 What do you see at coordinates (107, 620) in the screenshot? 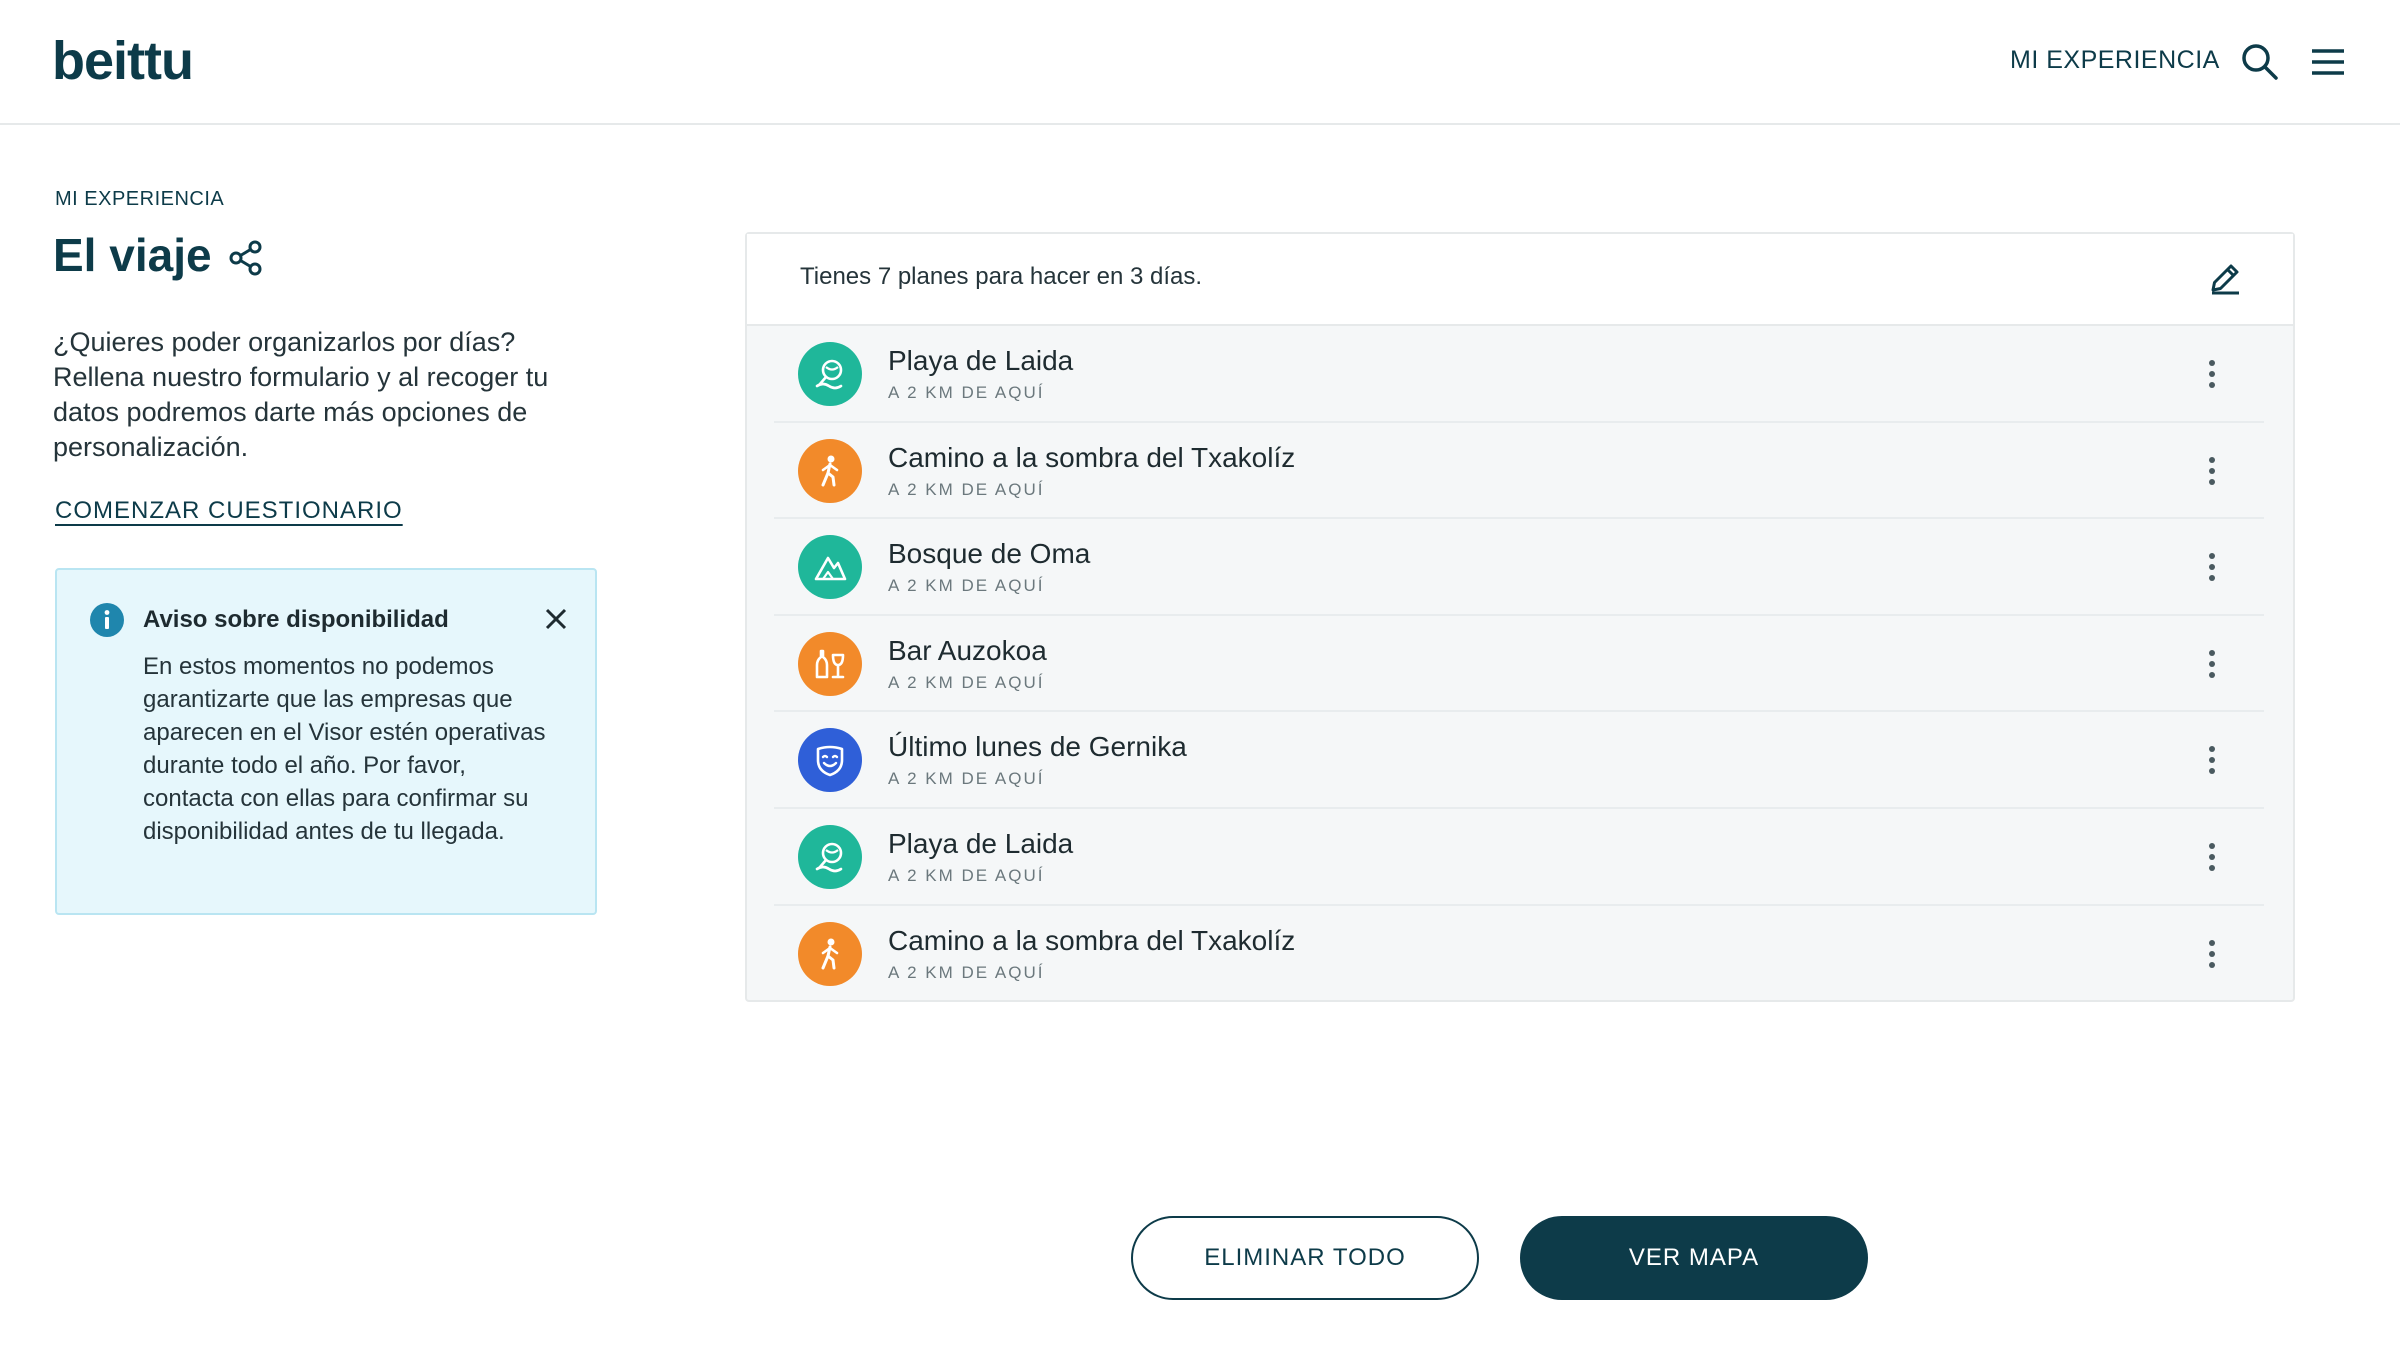
I see `info-icon` at bounding box center [107, 620].